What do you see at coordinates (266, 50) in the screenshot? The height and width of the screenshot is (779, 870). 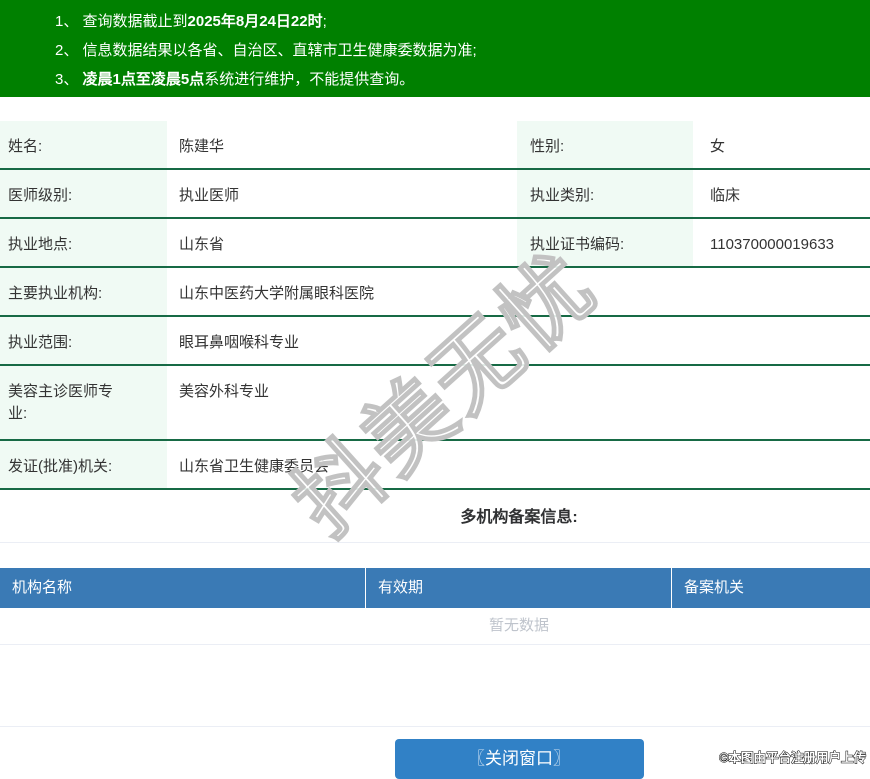 I see `notice-2-pre: 2、 信息数据结果以各省、自治区、直辖市卫生健康委数据为准;` at bounding box center [266, 50].